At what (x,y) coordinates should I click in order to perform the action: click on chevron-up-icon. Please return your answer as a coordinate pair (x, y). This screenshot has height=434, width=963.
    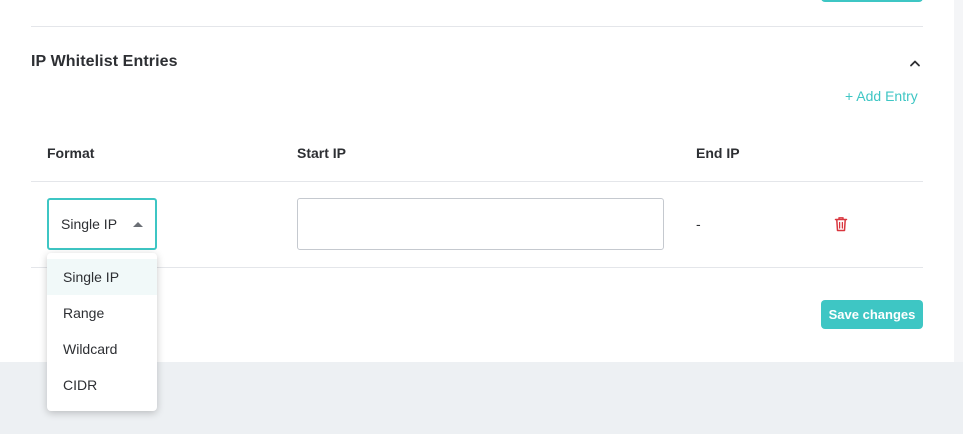
    Looking at the image, I should click on (915, 63).